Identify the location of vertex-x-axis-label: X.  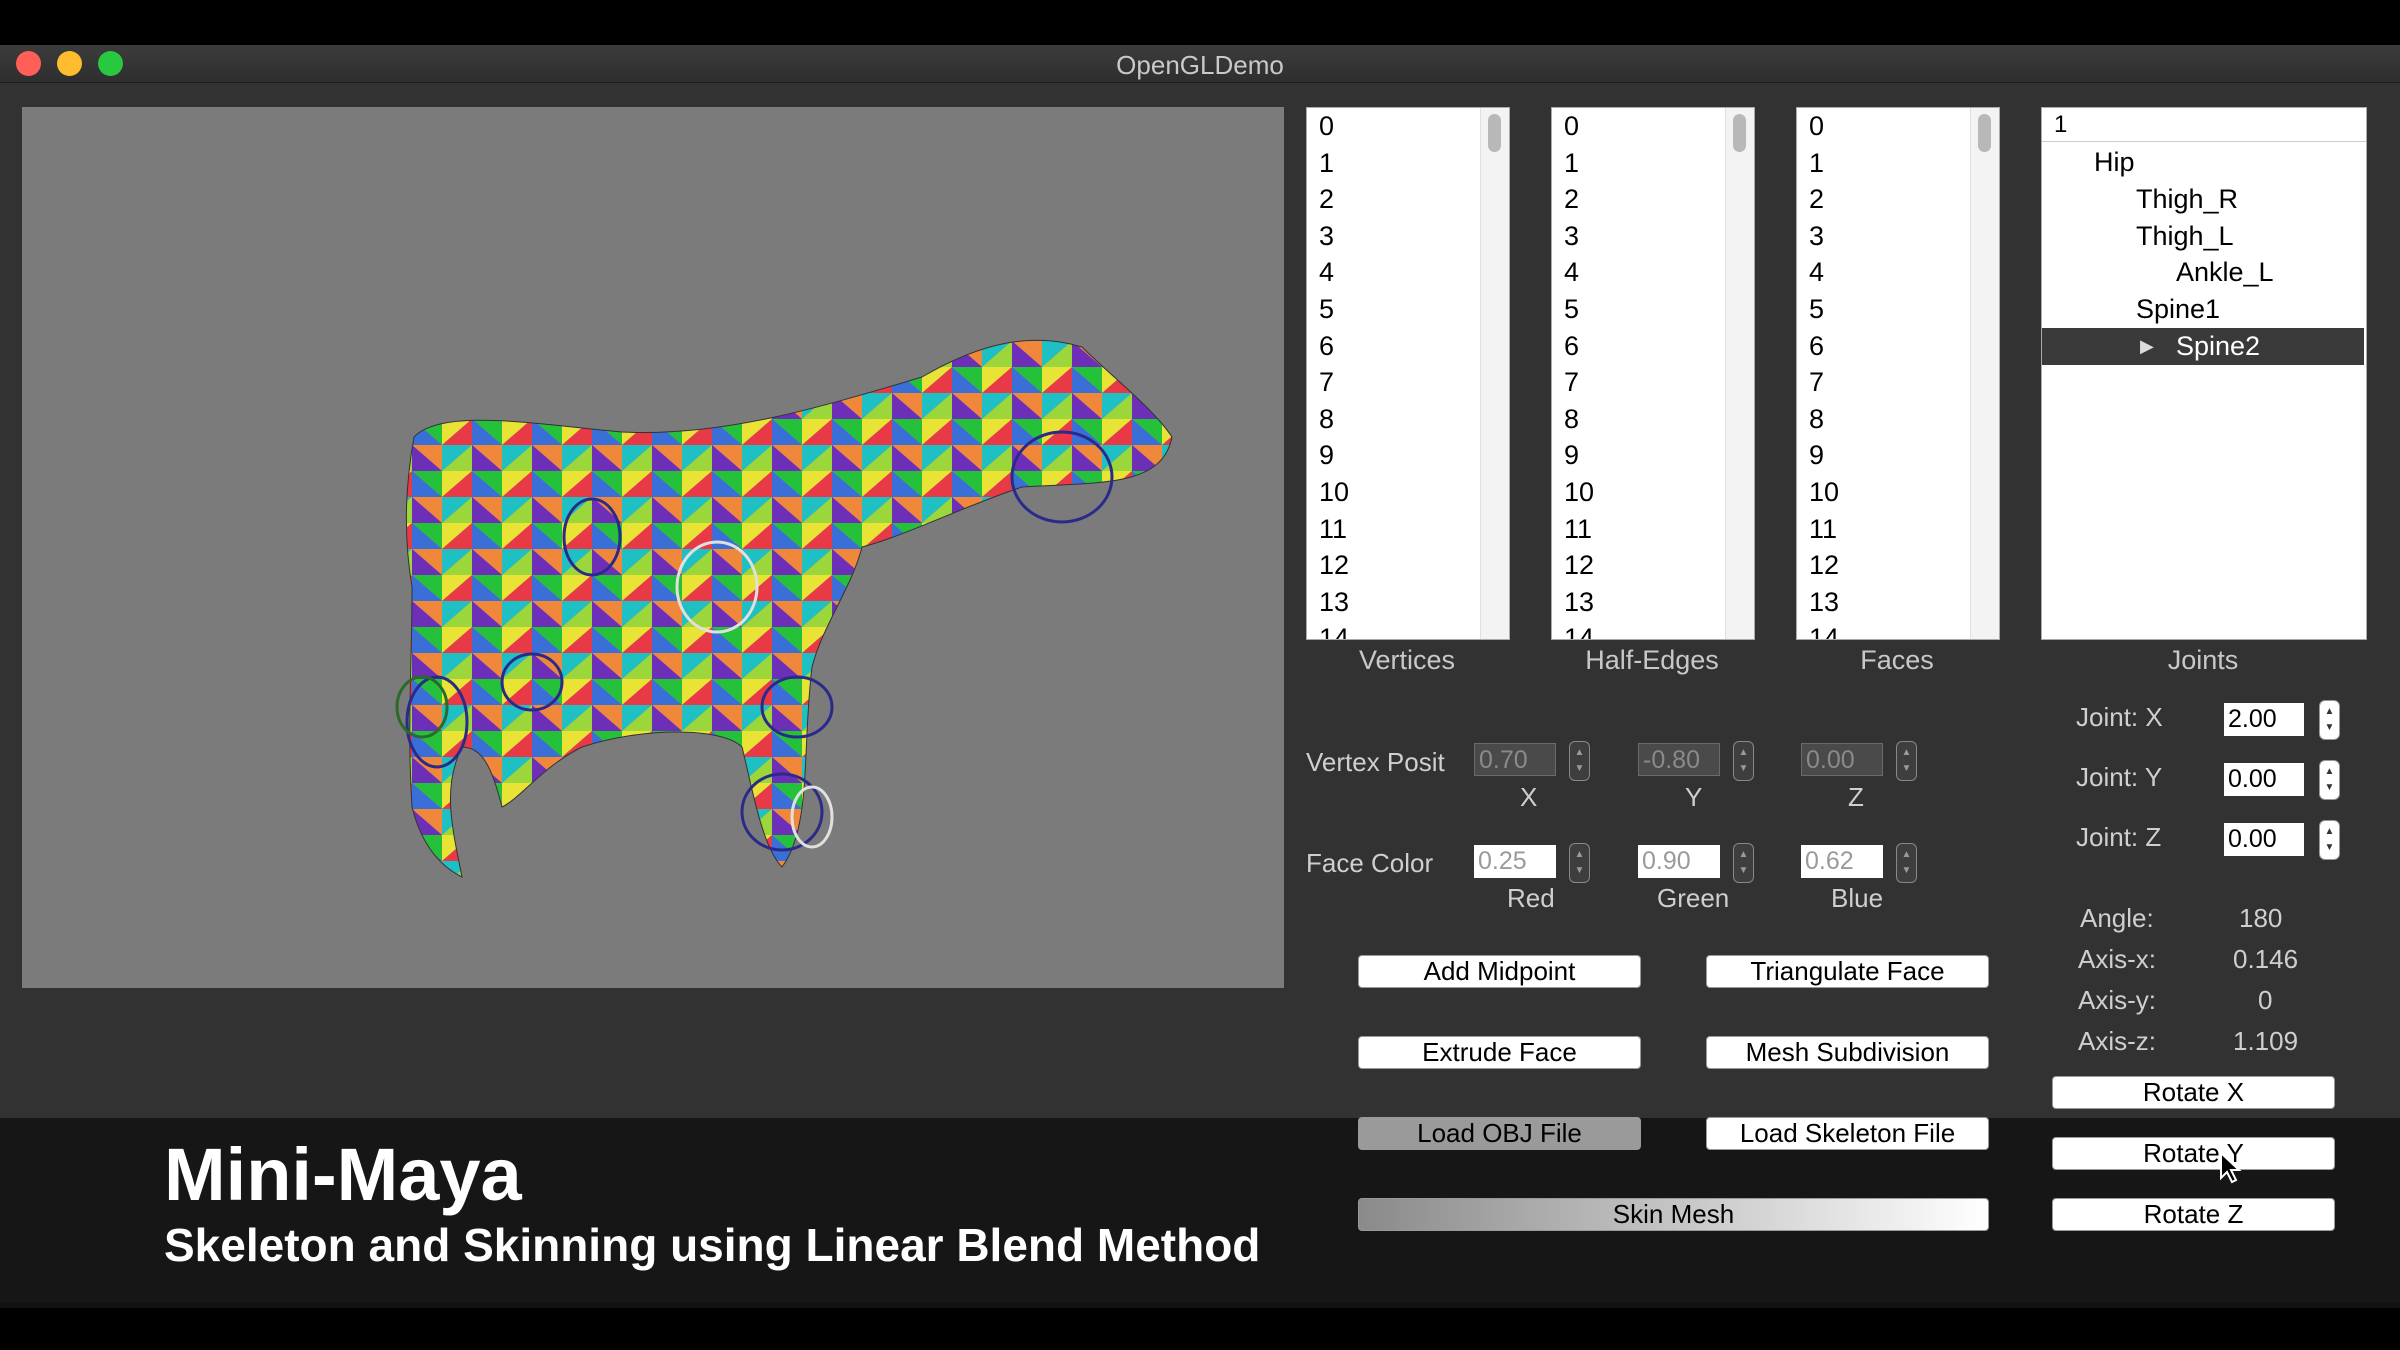
(1529, 797).